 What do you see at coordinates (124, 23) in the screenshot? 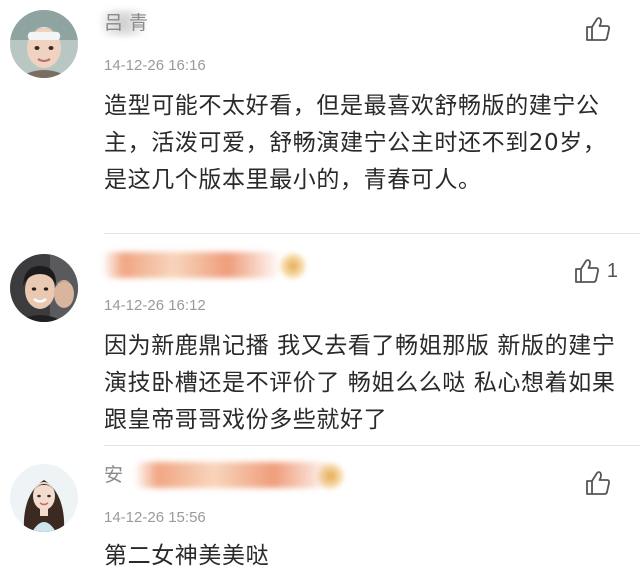
I see `username: 吕 青` at bounding box center [124, 23].